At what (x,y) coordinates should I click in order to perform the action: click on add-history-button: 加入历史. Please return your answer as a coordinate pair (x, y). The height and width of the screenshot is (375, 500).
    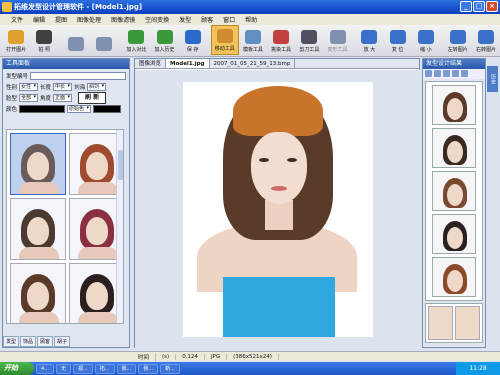
    Looking at the image, I should click on (164, 40).